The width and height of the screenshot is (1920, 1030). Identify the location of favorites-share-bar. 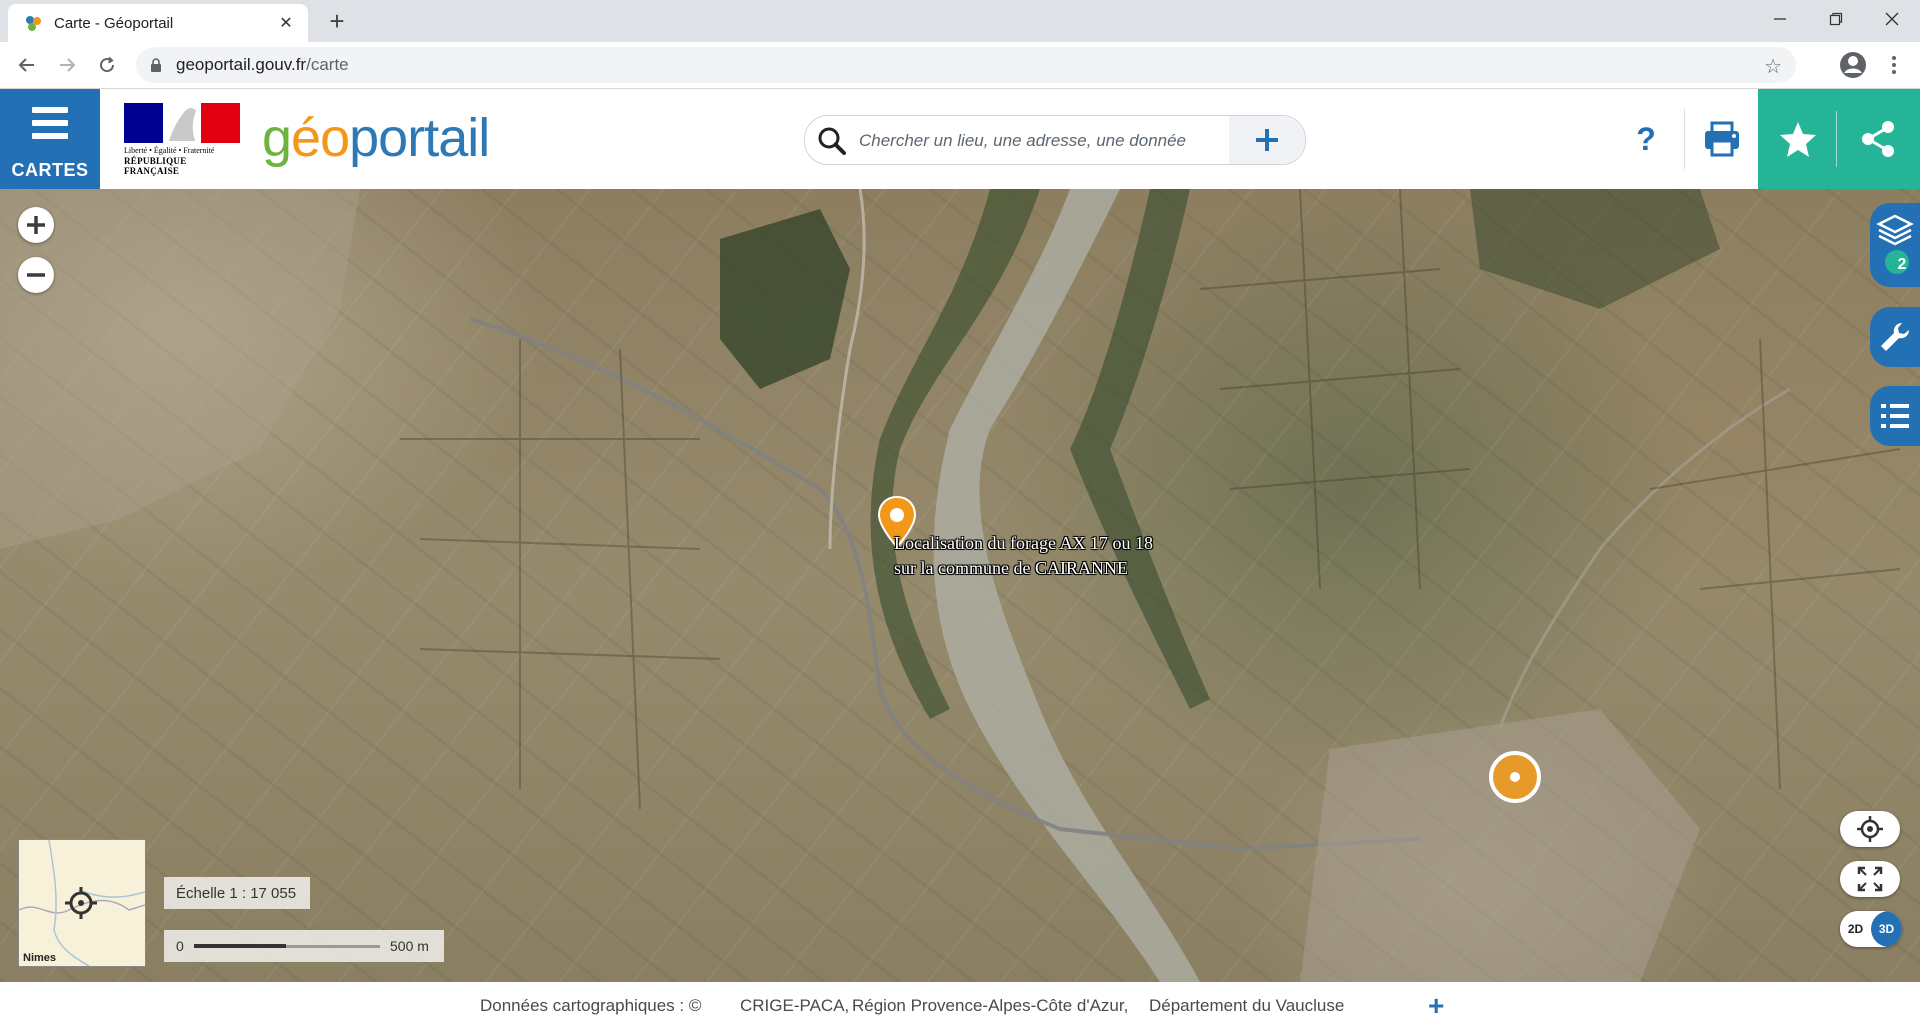
(1839, 139).